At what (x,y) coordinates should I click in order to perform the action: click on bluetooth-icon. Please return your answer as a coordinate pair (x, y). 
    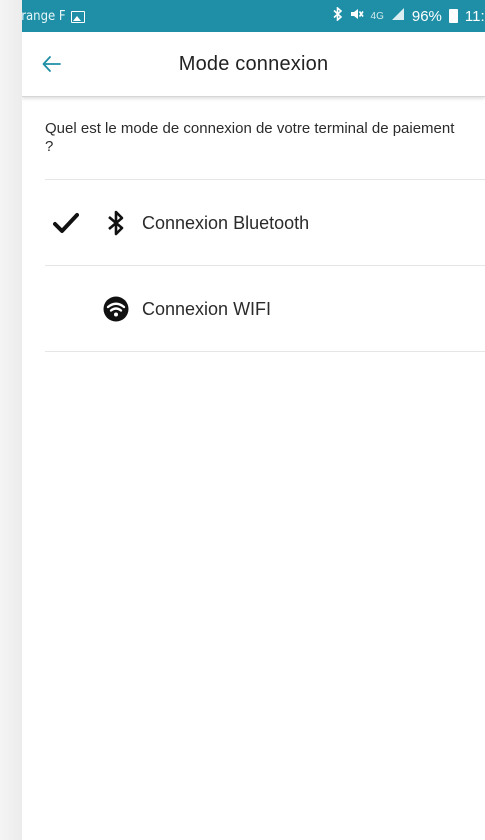
    Looking at the image, I should click on (116, 223).